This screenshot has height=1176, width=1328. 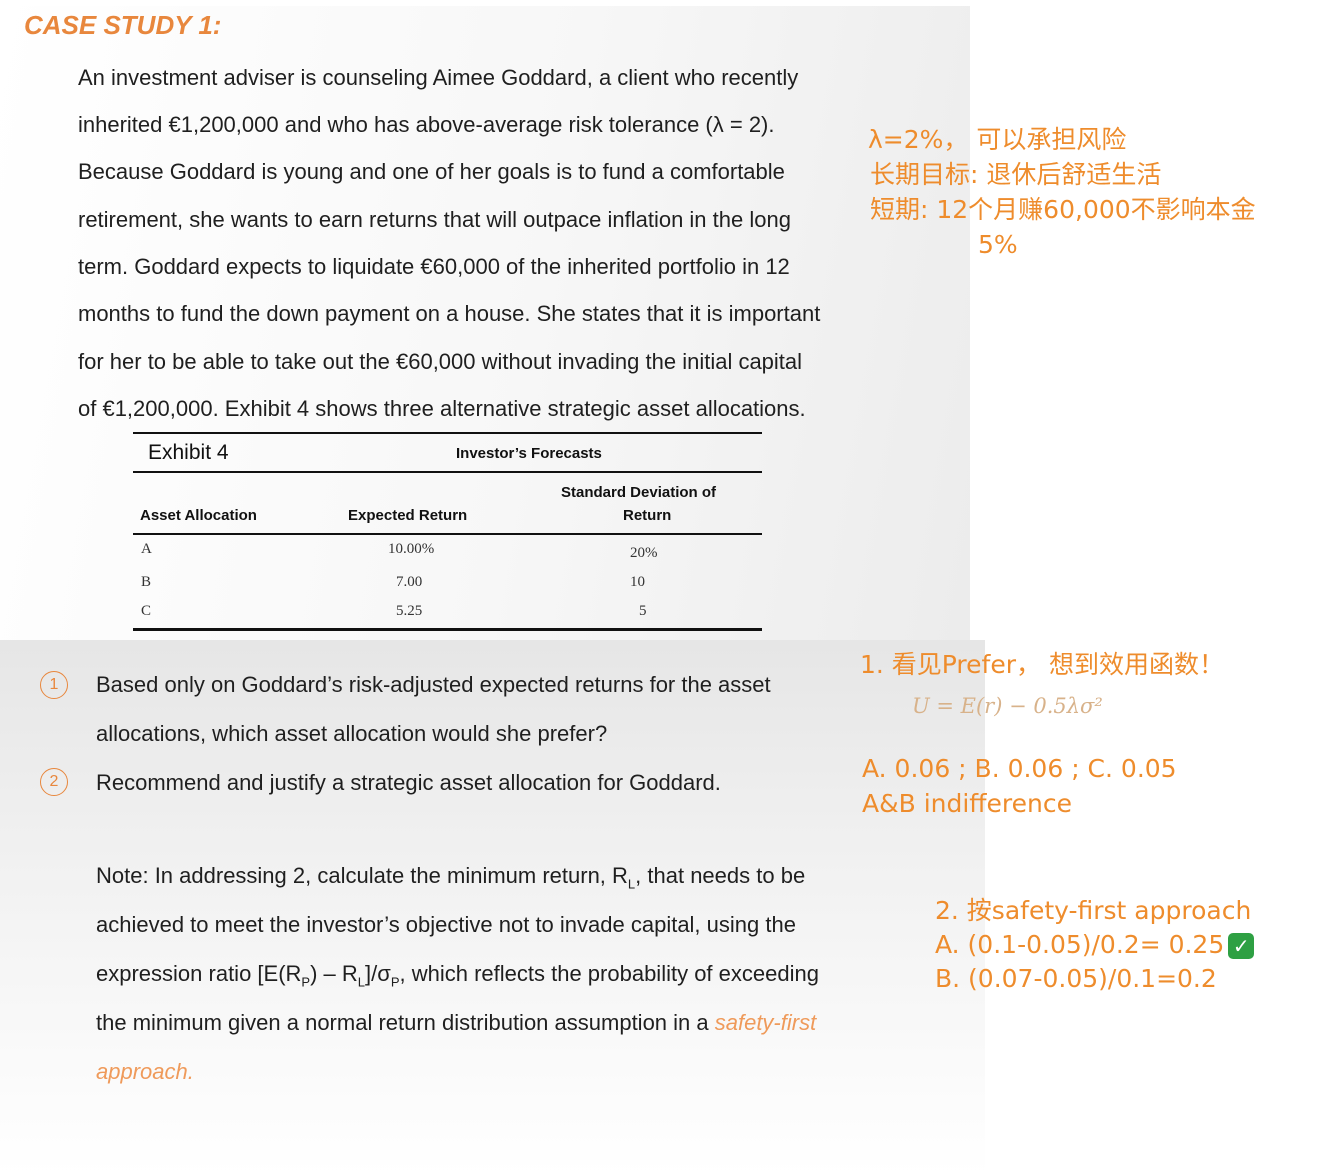 What do you see at coordinates (123, 25) in the screenshot?
I see `case-title: CASE STUDY 1:` at bounding box center [123, 25].